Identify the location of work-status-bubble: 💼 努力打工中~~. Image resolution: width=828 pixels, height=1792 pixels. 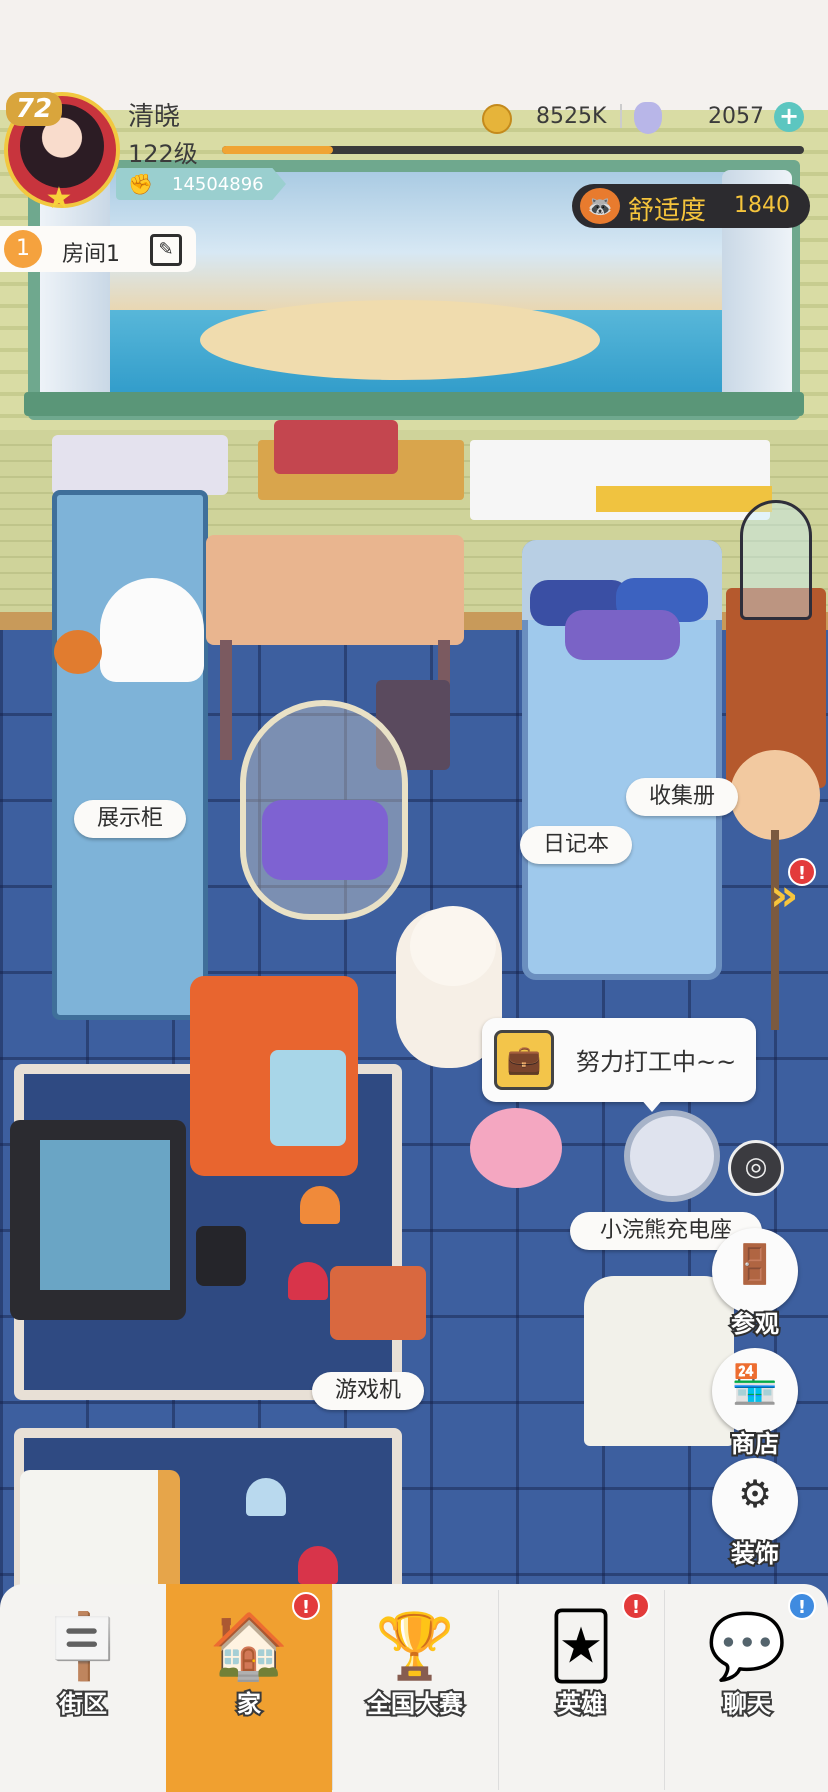
(619, 1060).